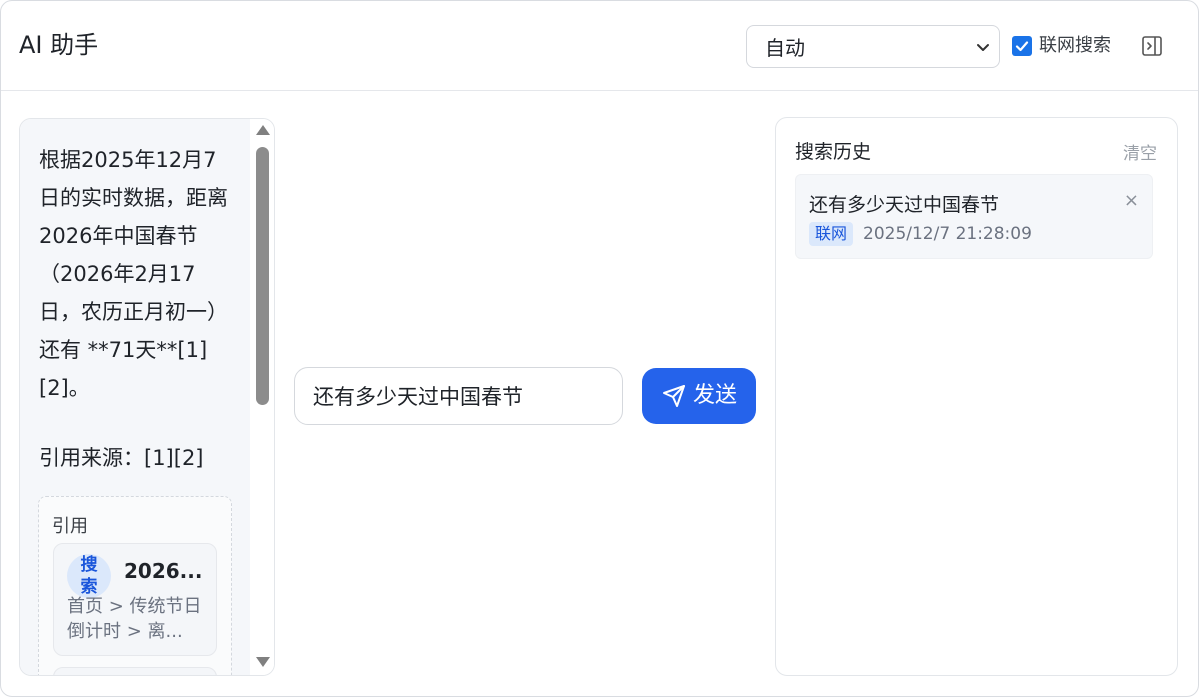 Image resolution: width=1199 pixels, height=697 pixels. What do you see at coordinates (599, 46) in the screenshot?
I see `header: AI 助手 自动 联网搜索` at bounding box center [599, 46].